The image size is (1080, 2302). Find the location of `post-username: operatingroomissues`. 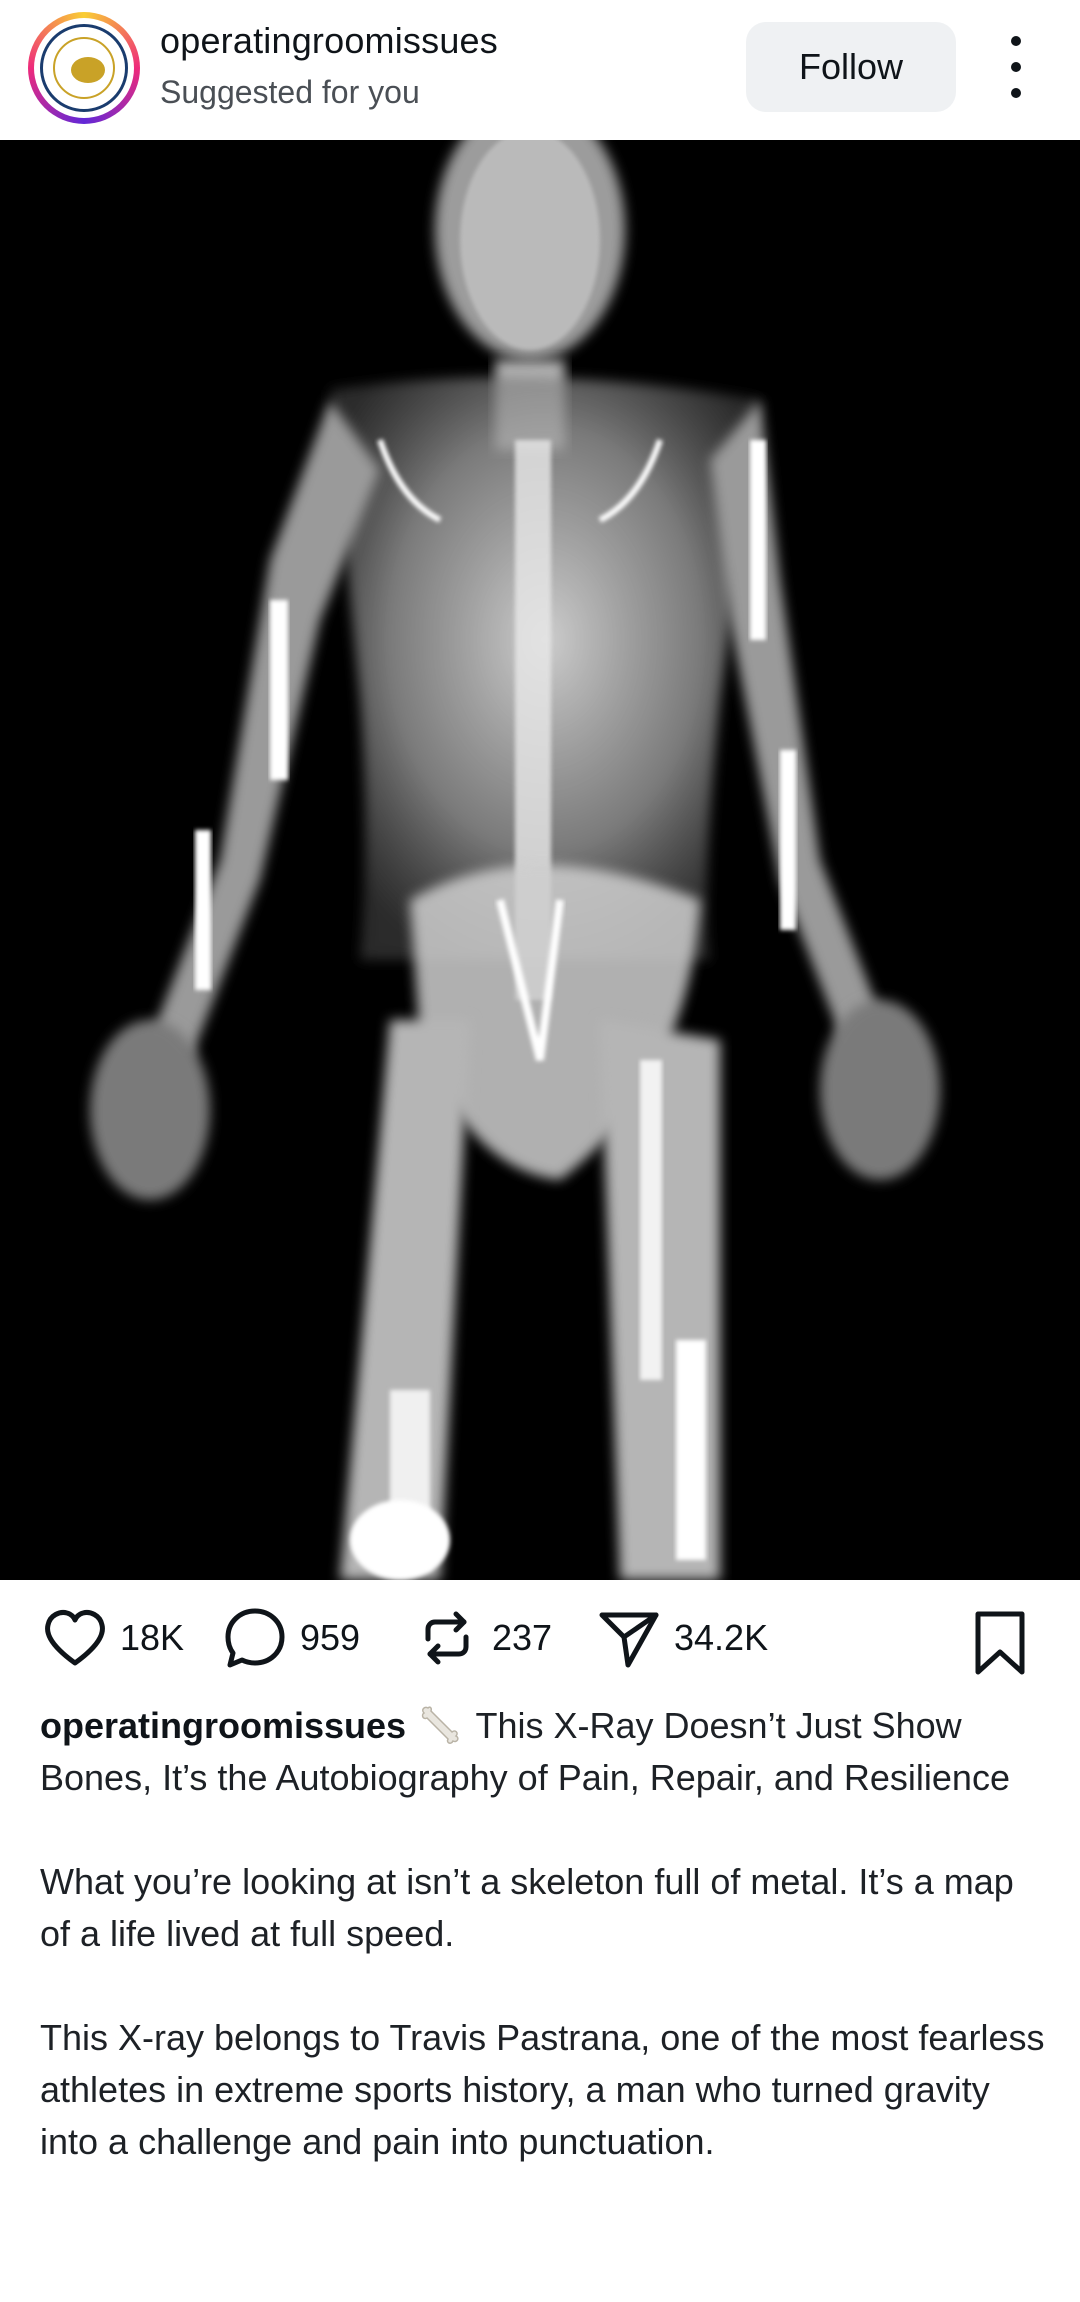

post-username: operatingroomissues is located at coordinates (329, 41).